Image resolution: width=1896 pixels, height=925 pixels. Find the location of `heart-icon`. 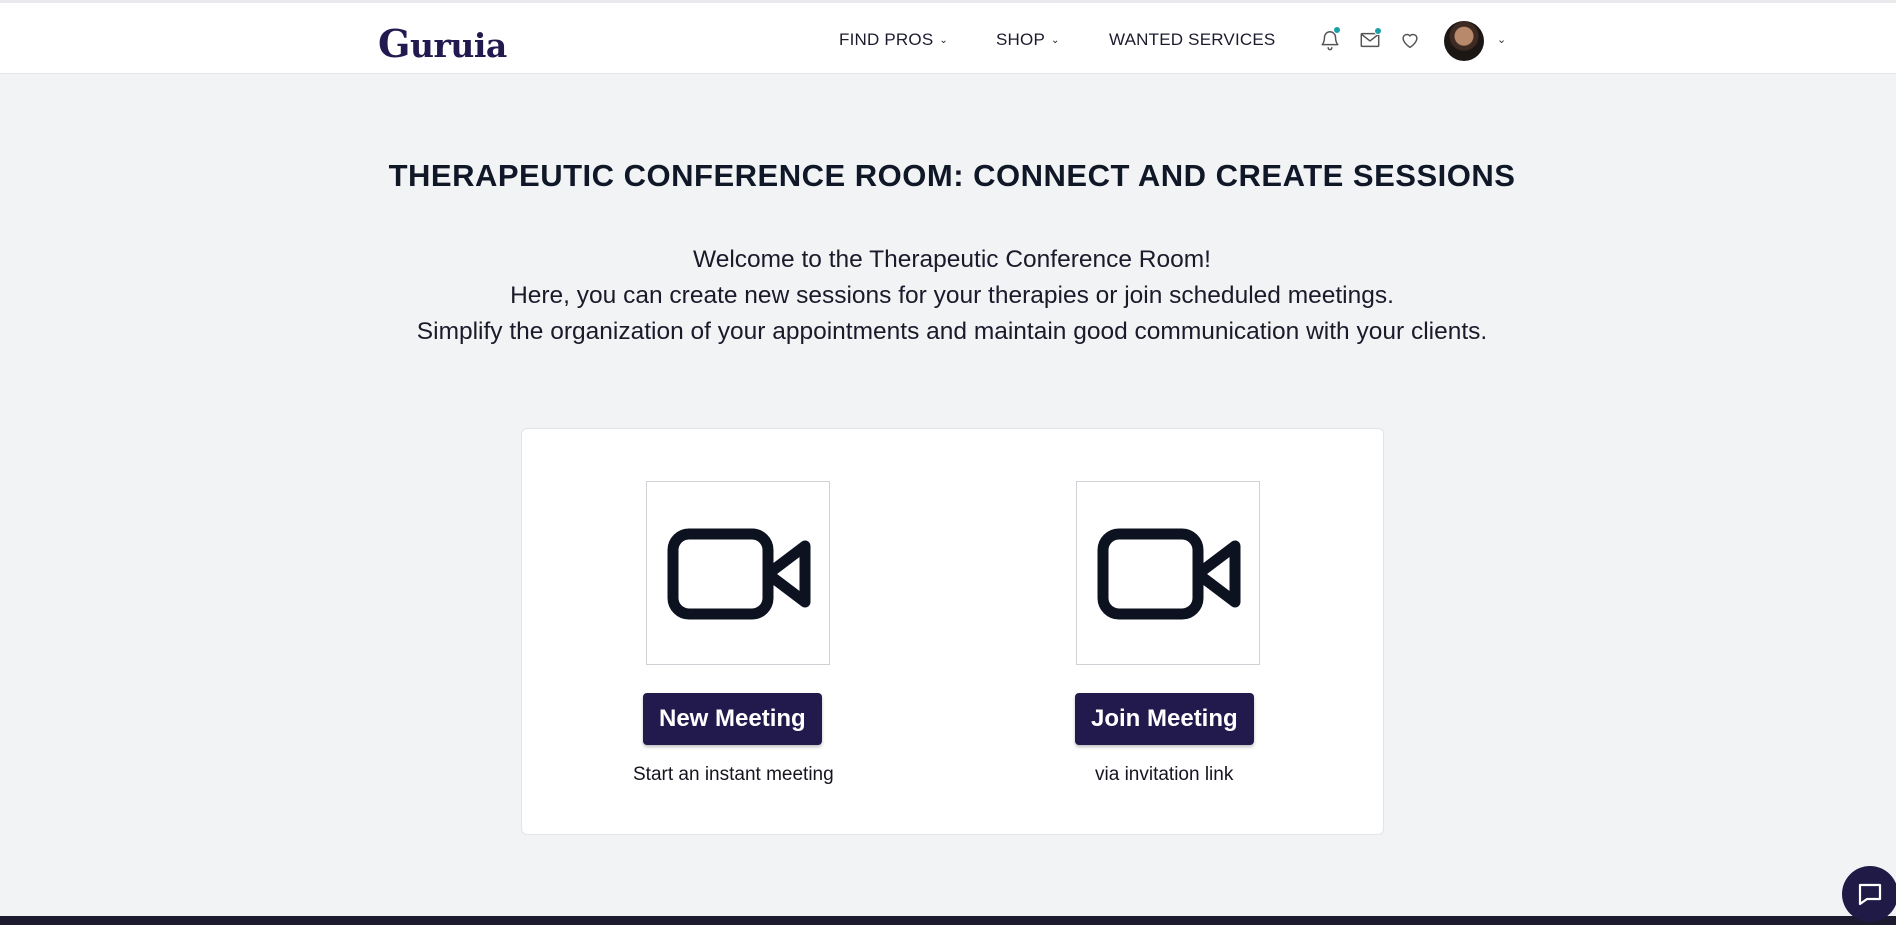

heart-icon is located at coordinates (1410, 41).